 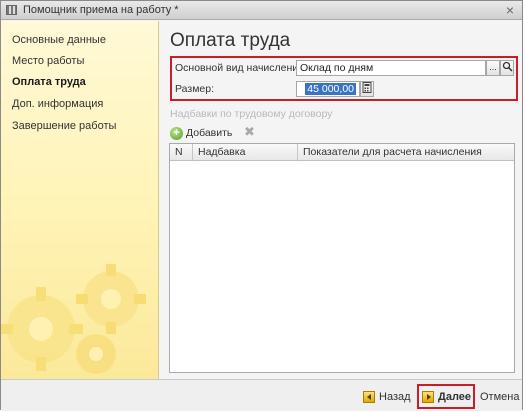 I want to click on add-icon: +, so click(x=176, y=133).